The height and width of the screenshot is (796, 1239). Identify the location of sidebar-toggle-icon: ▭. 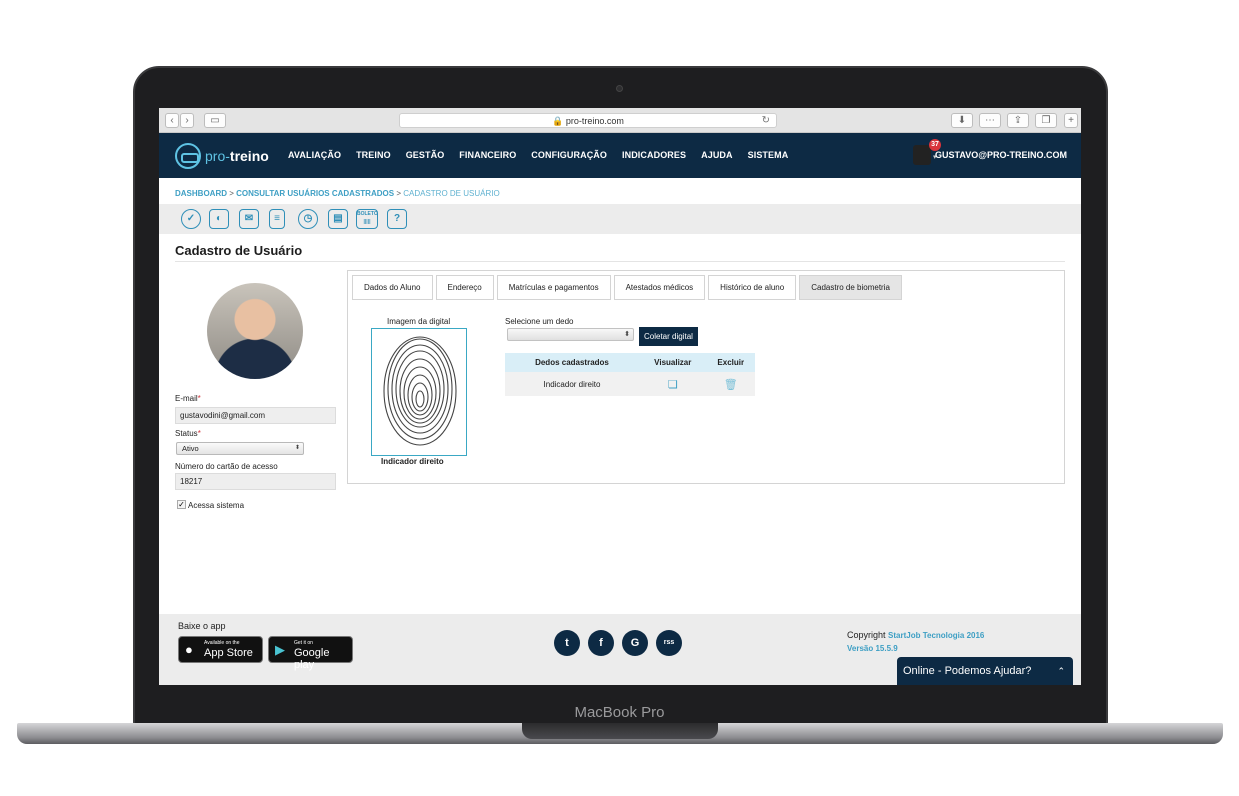
(215, 120).